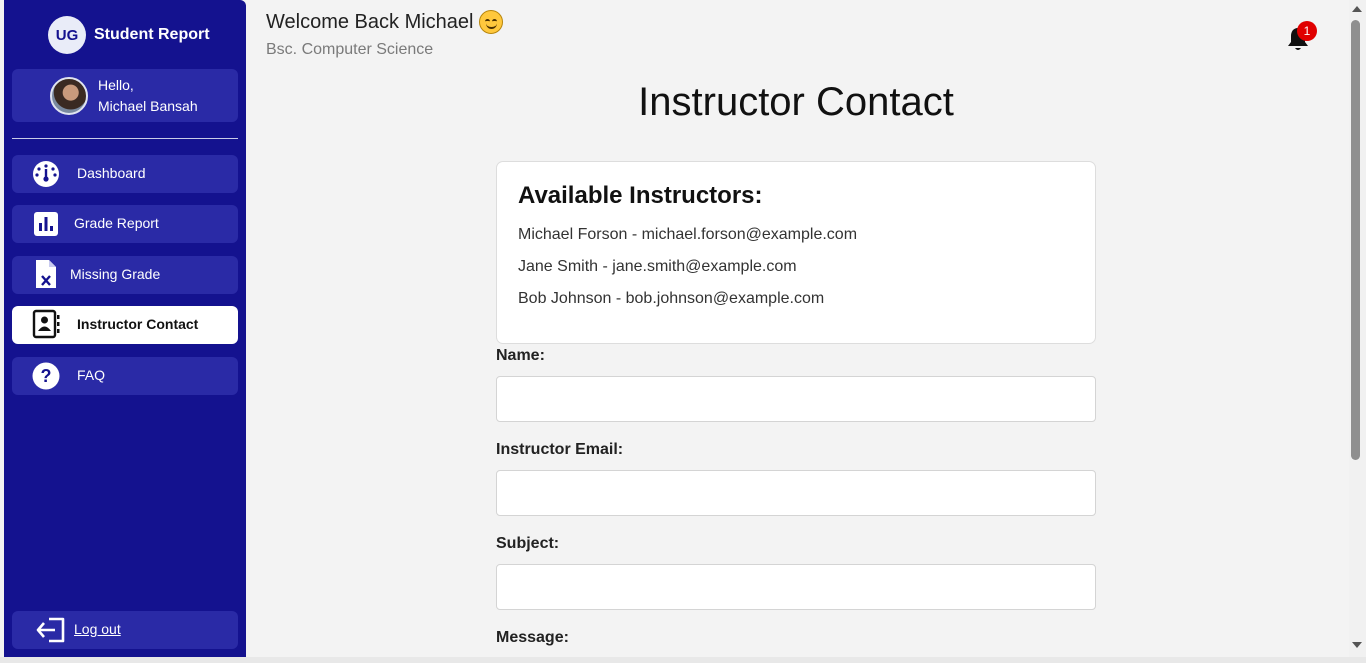 The image size is (1366, 663). I want to click on sidebar-item-dashboard: Dashboard, so click(125, 174).